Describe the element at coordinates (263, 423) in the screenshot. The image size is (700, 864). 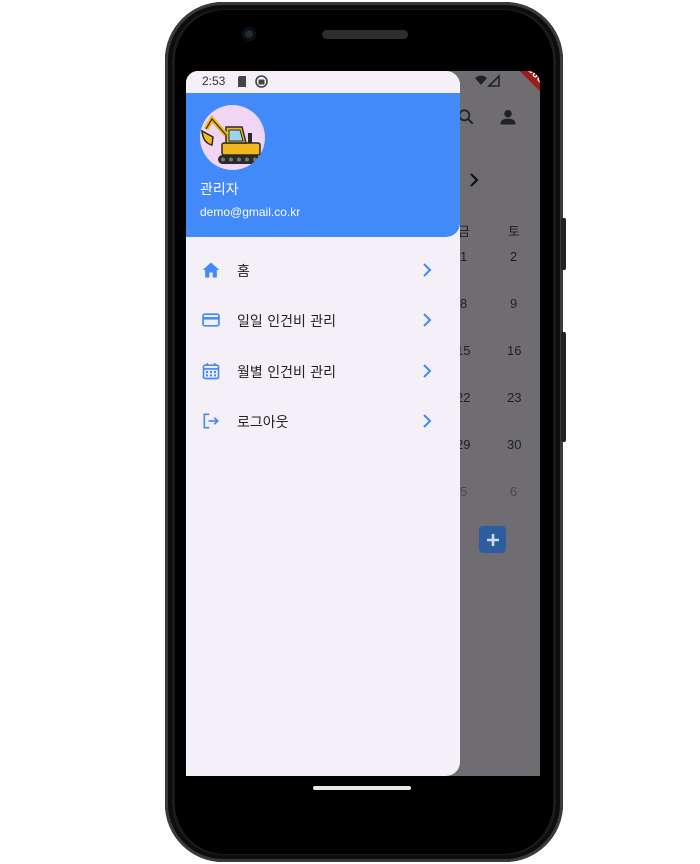
I see `menu-item-label: 로그아웃` at that location.